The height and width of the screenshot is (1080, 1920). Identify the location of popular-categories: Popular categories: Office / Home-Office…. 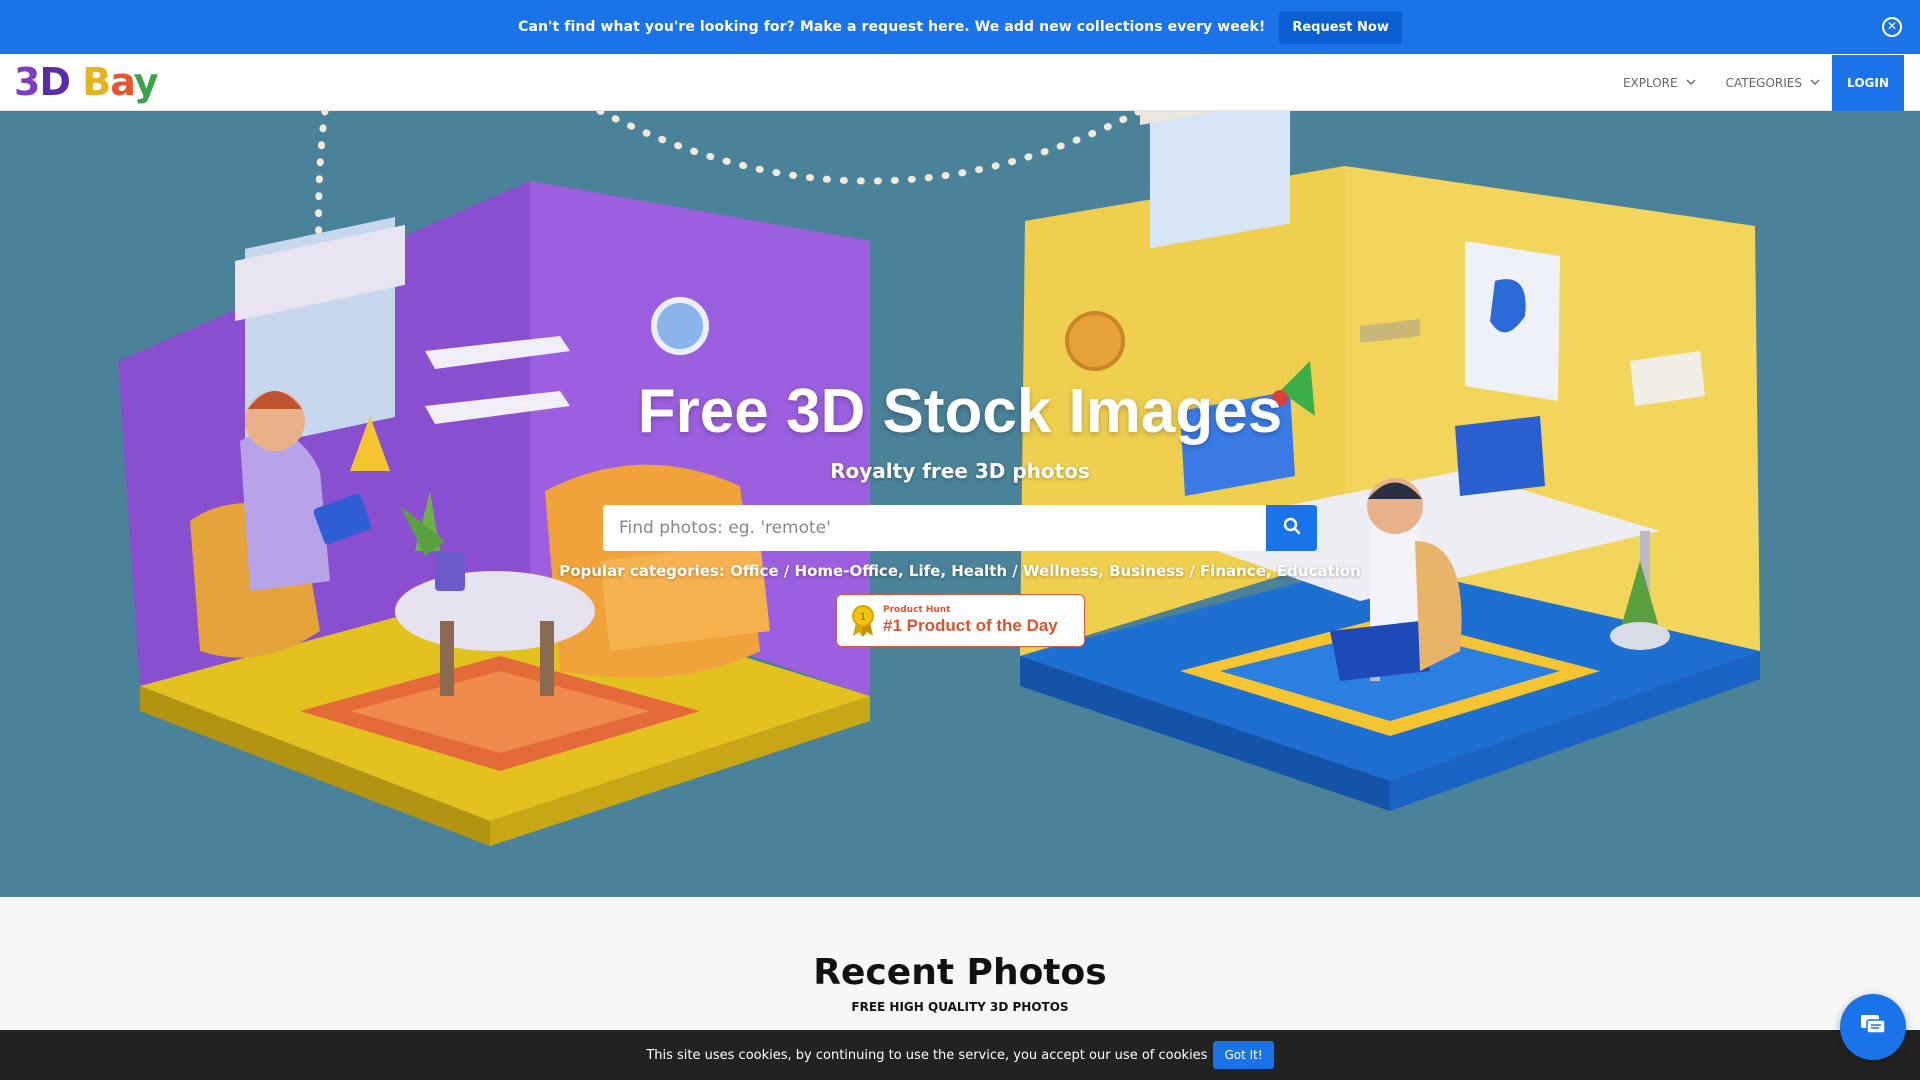
(960, 571).